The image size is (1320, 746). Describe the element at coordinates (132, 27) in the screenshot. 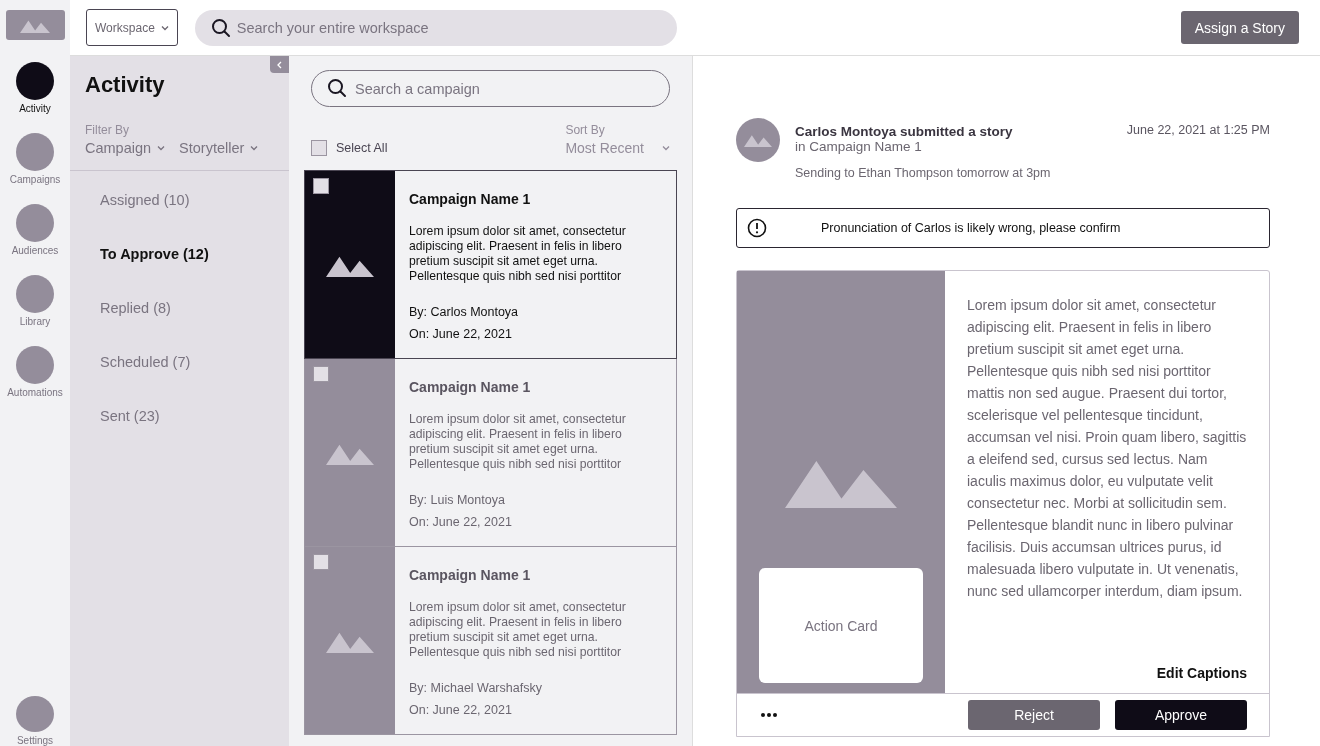

I see `workspace-dropdown: Workspace` at that location.